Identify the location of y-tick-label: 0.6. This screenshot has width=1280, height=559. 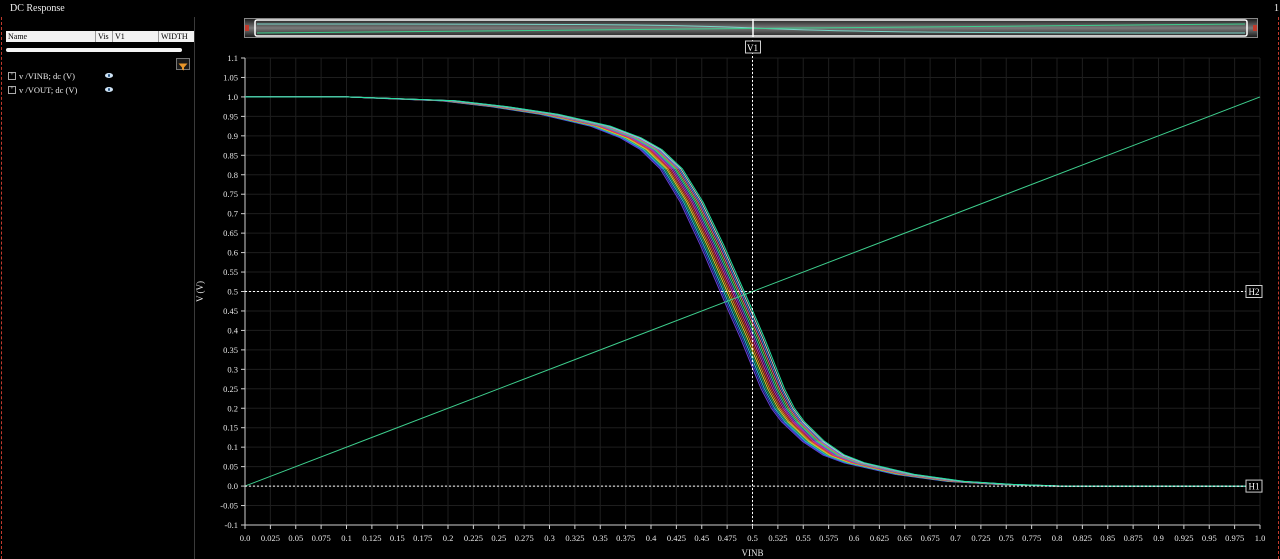
(232, 253).